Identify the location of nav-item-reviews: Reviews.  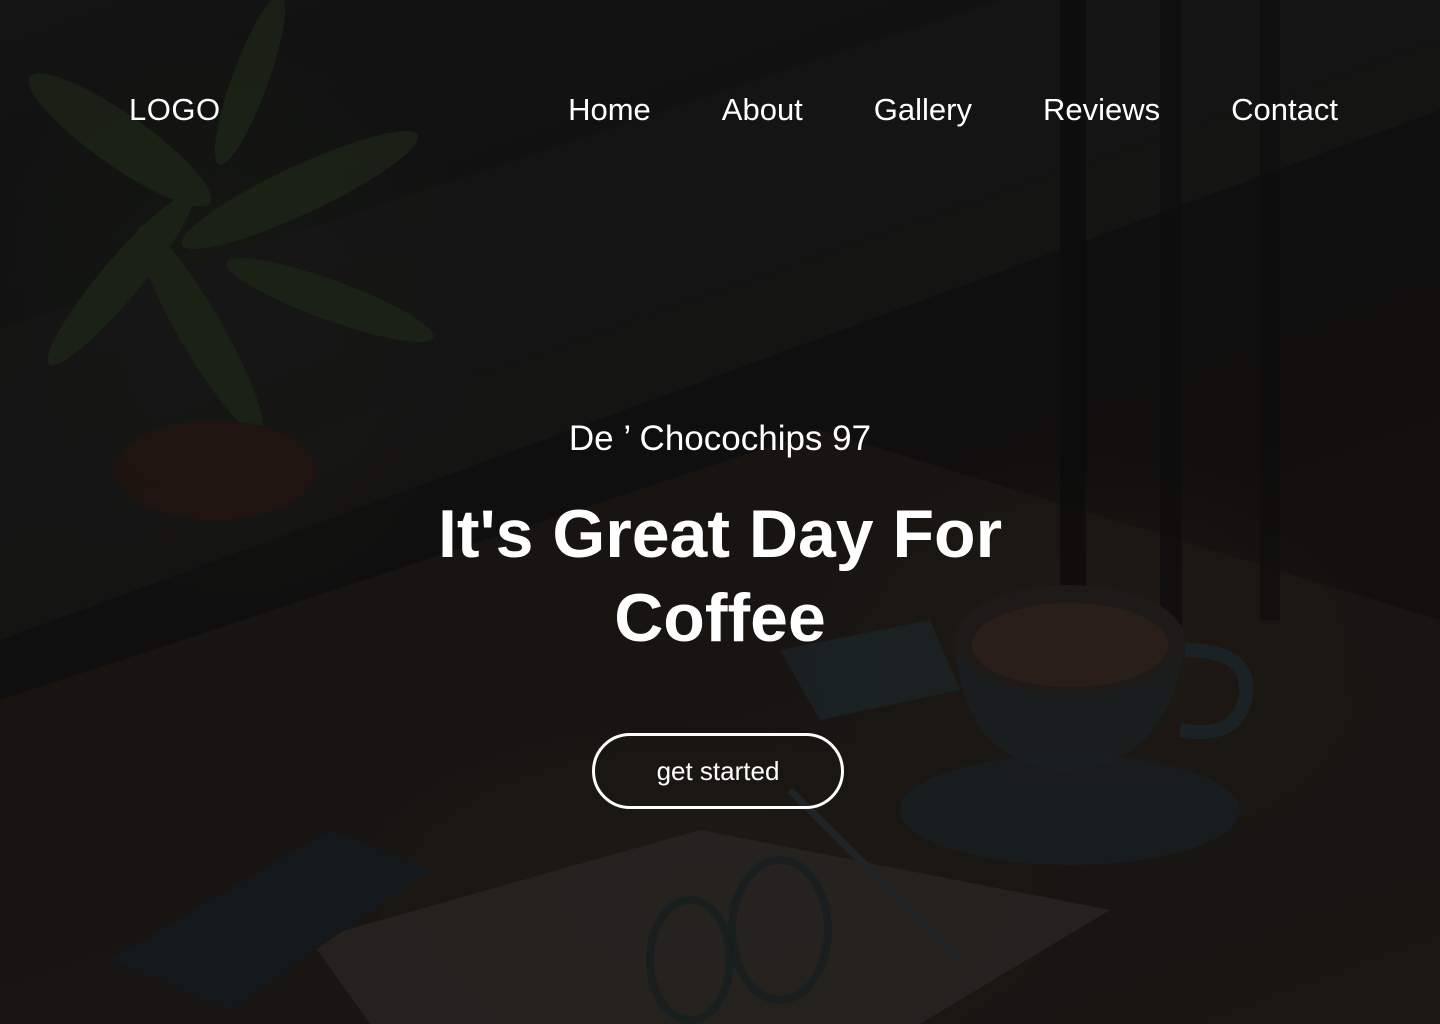
(1101, 110).